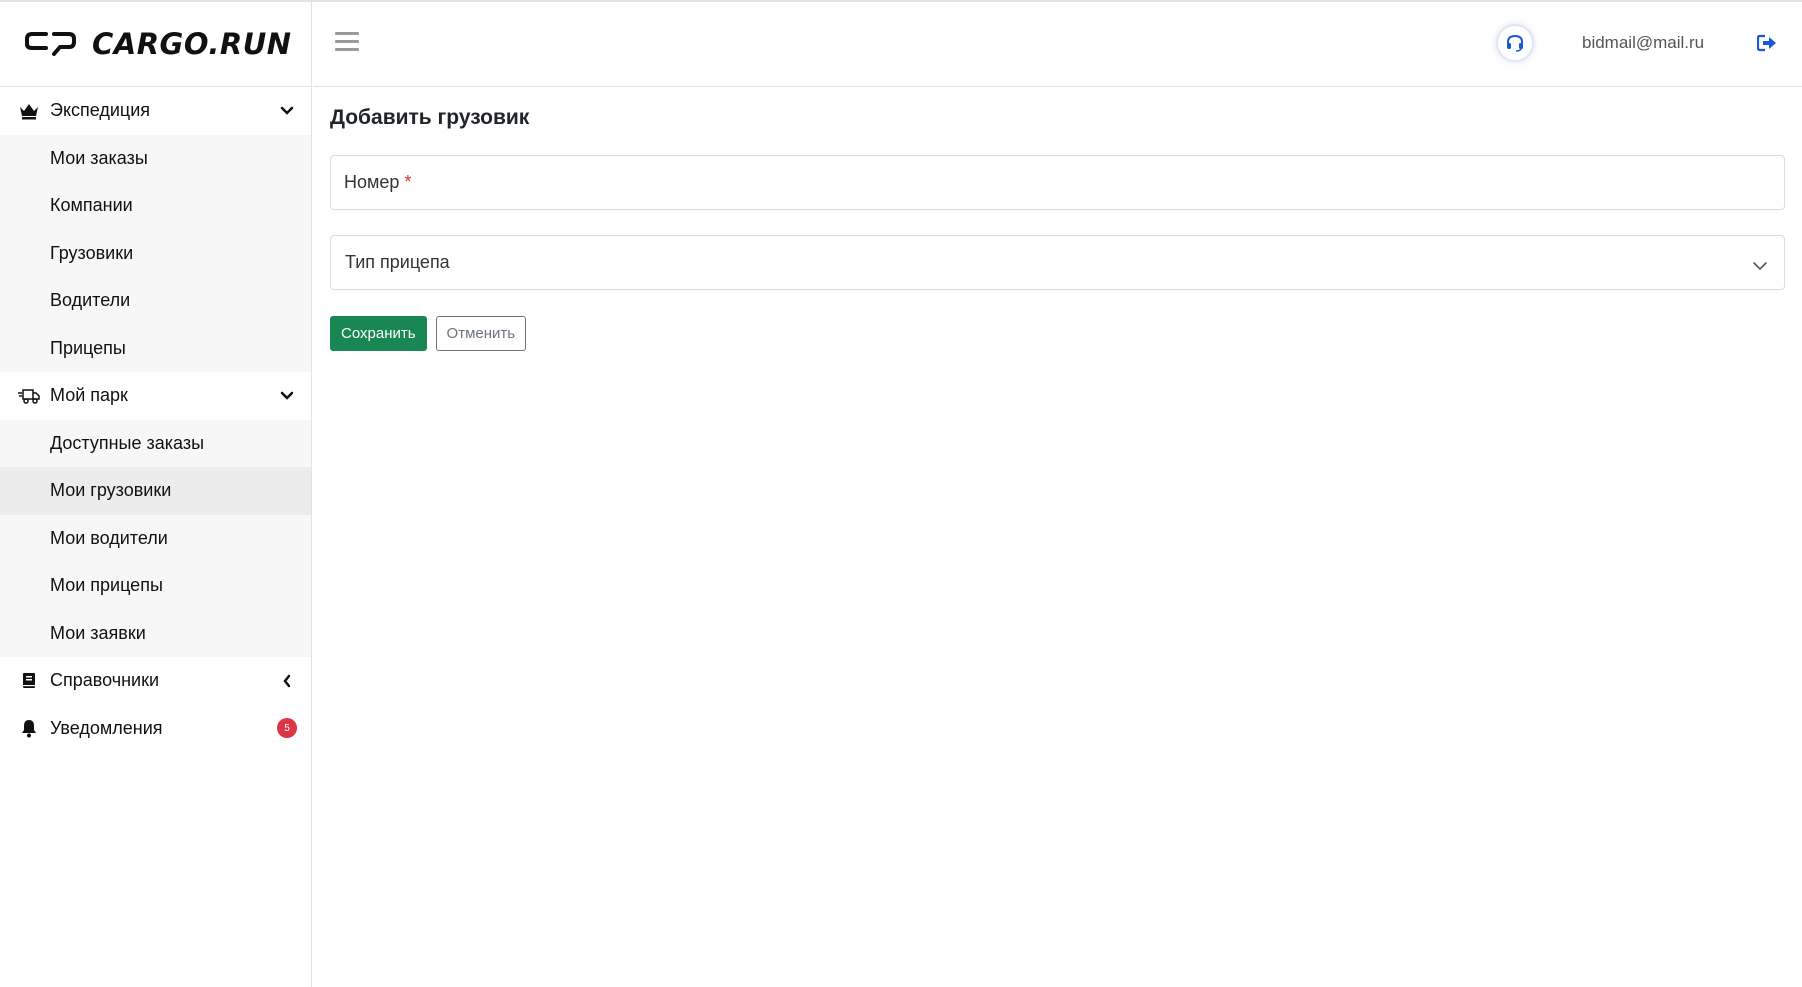 The height and width of the screenshot is (987, 1802). Describe the element at coordinates (29, 396) in the screenshot. I see `truck-icon` at that location.